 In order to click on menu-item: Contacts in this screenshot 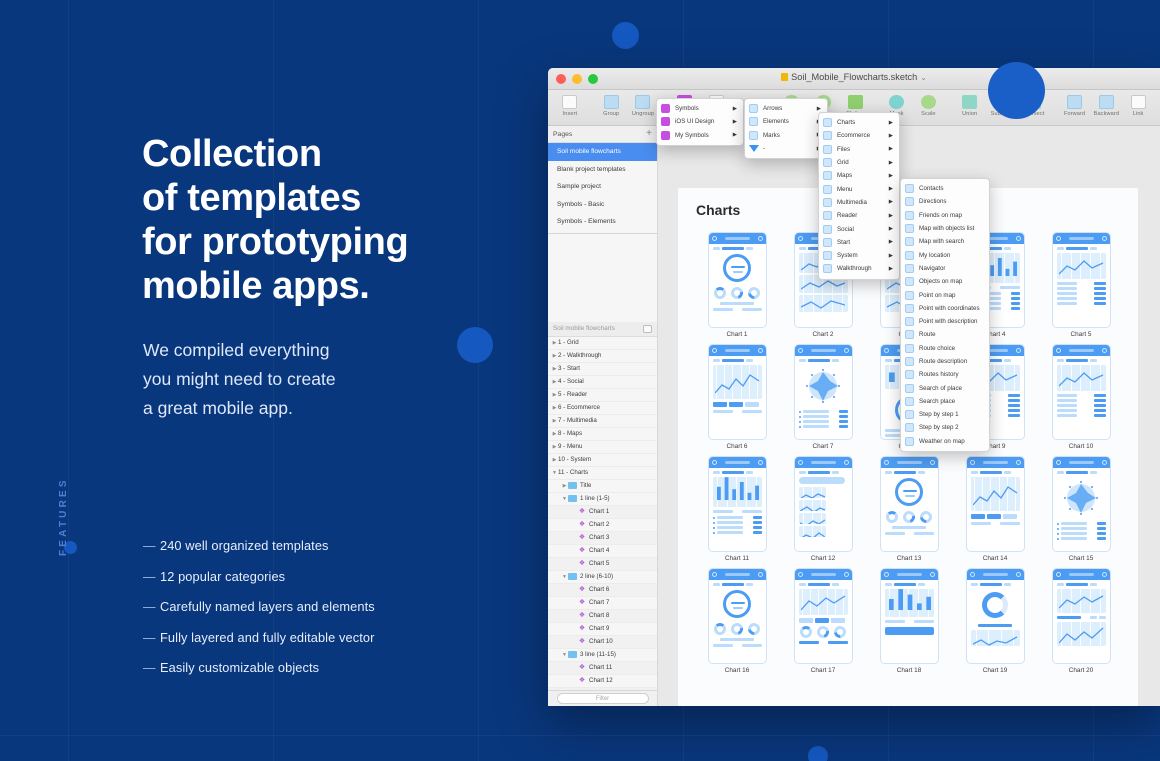, I will do `click(945, 188)`.